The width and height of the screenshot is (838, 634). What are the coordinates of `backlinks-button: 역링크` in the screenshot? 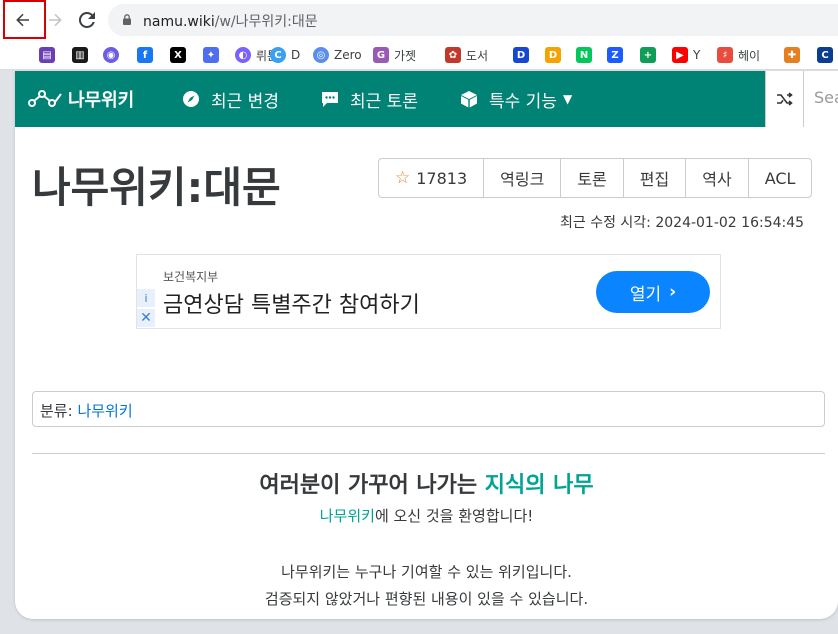 It's located at (523, 178).